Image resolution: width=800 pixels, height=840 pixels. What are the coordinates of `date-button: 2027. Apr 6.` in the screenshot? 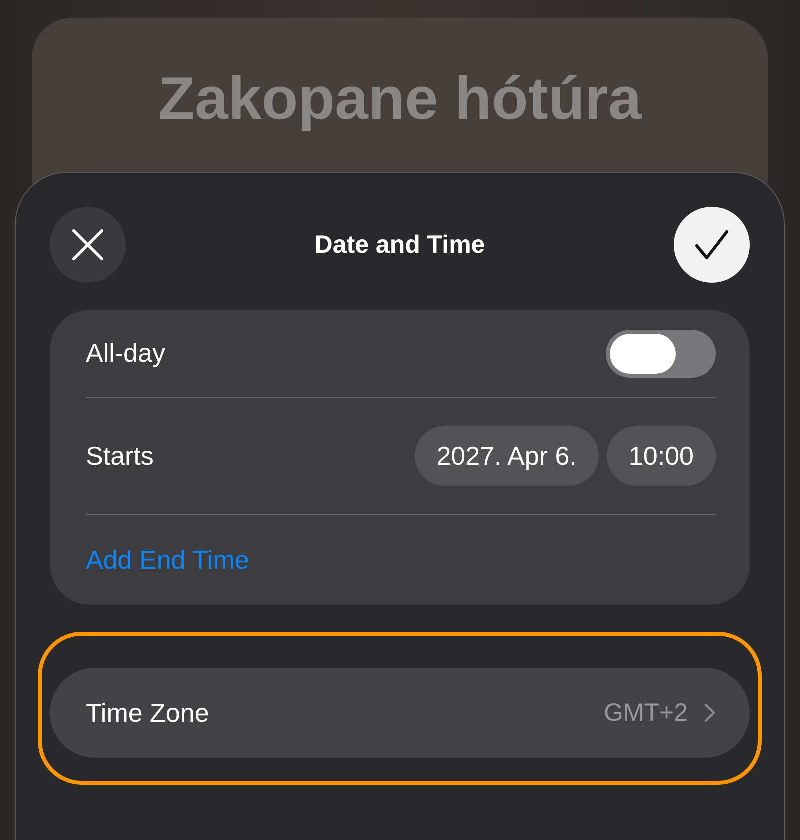 It's located at (506, 456).